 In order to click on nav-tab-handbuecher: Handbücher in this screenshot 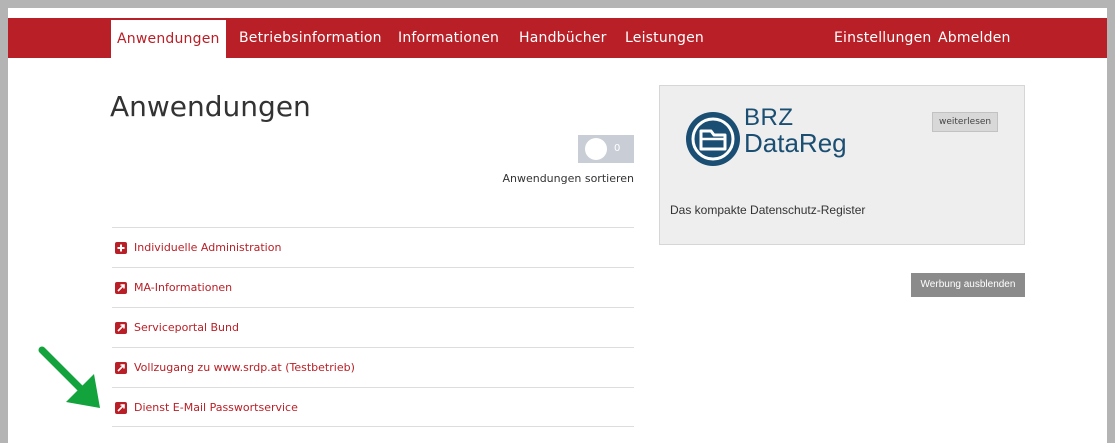, I will do `click(563, 38)`.